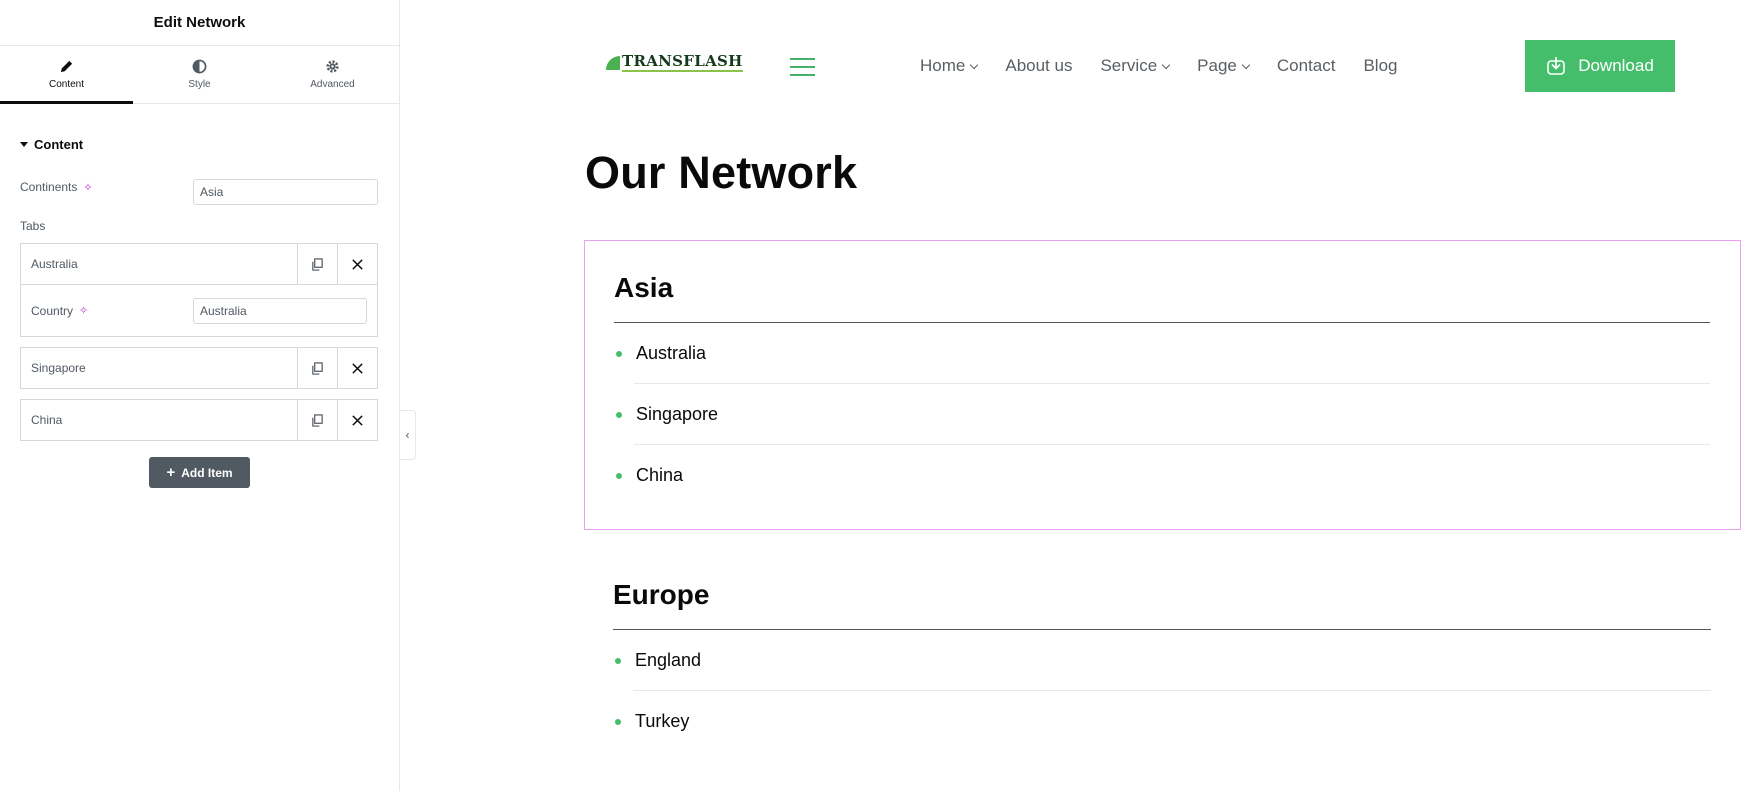 This screenshot has height=791, width=1760. I want to click on caret-down-icon, so click(24, 144).